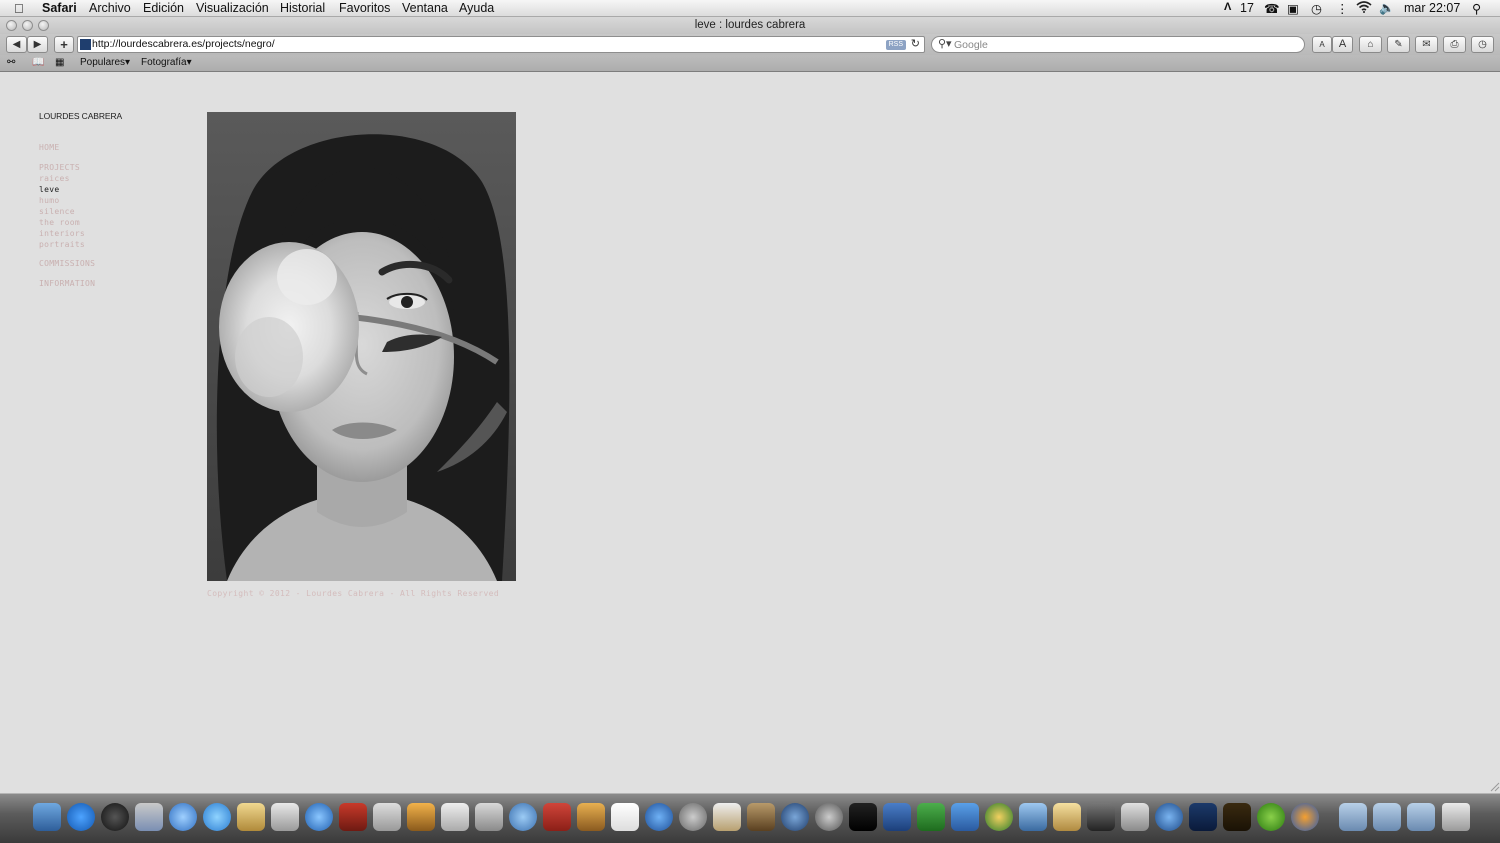  Describe the element at coordinates (455, 817) in the screenshot. I see `dvd-player-icon` at that location.